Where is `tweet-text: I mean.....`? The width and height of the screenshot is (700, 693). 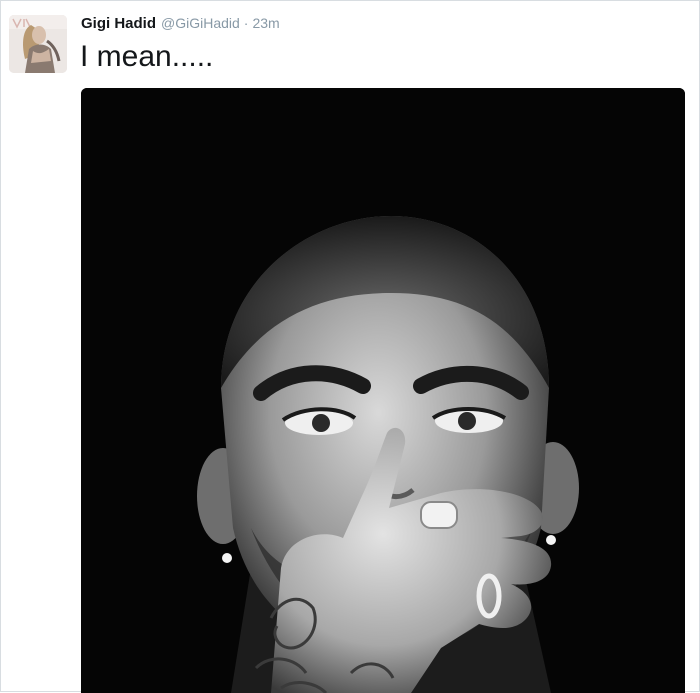 tweet-text: I mean..... is located at coordinates (147, 56).